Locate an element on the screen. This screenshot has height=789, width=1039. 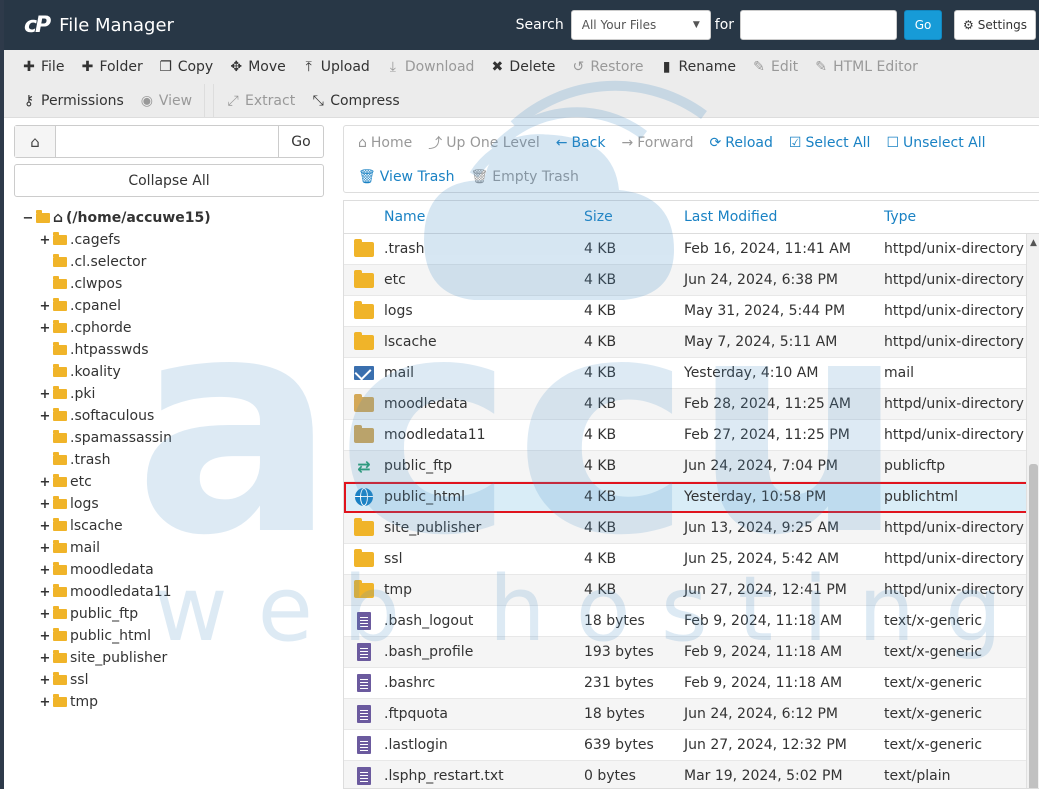
column-header-last-modified: Last Modified is located at coordinates (784, 217).